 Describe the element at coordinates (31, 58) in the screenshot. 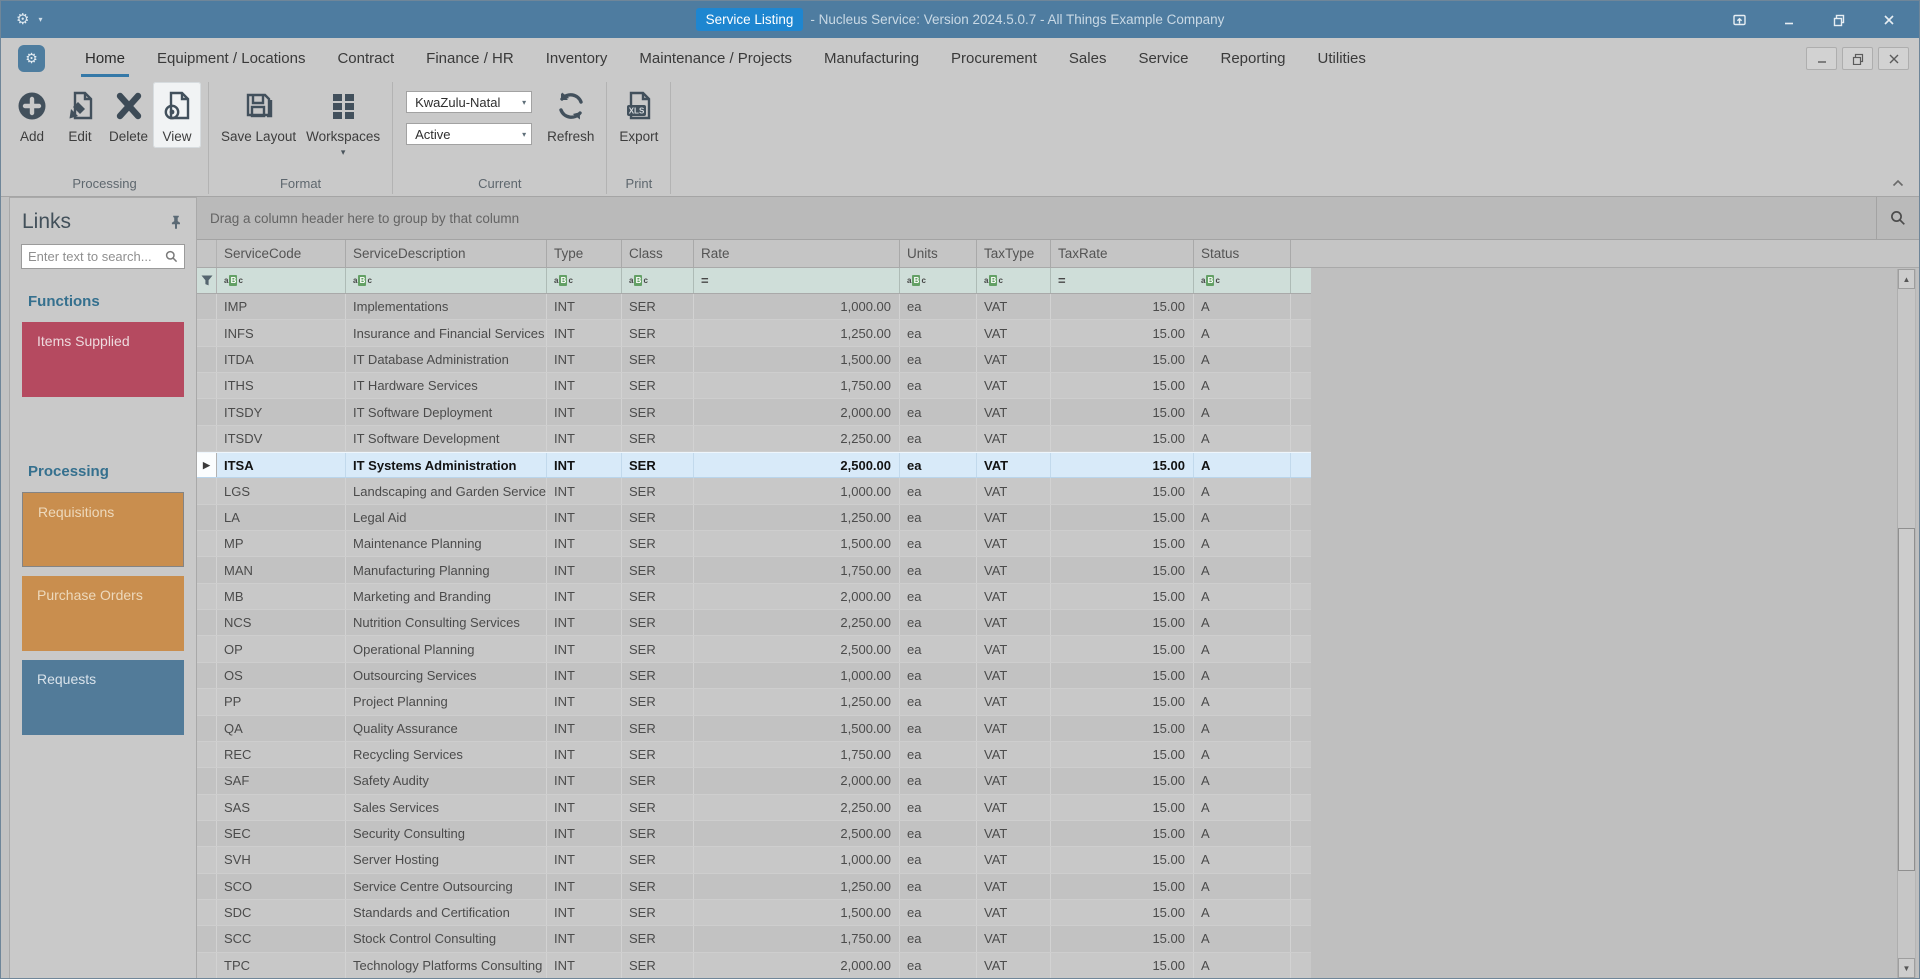

I see `application-menu-button: ⚙` at that location.